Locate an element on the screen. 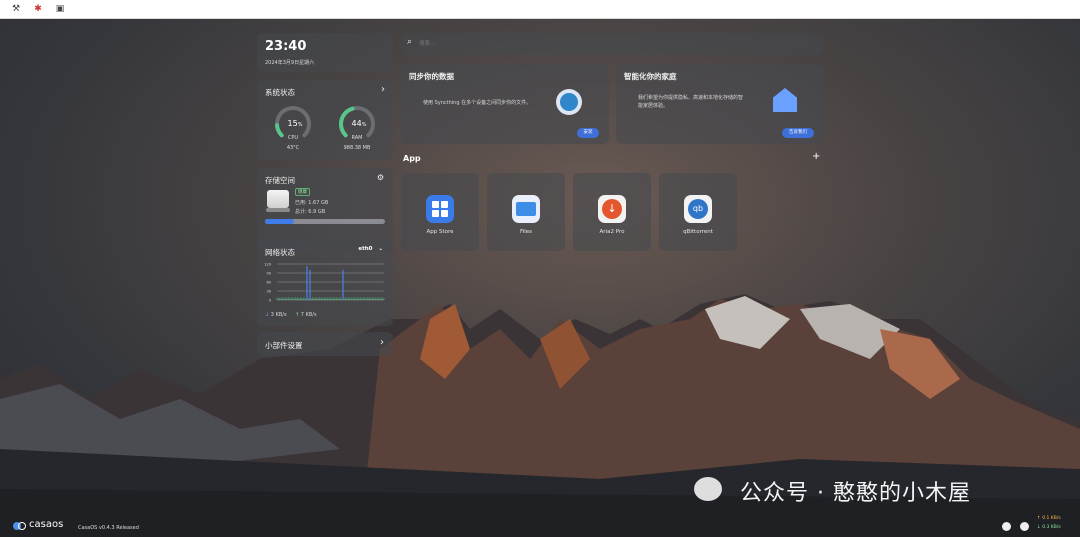  casaos-logo-text: casaos is located at coordinates (46, 524).